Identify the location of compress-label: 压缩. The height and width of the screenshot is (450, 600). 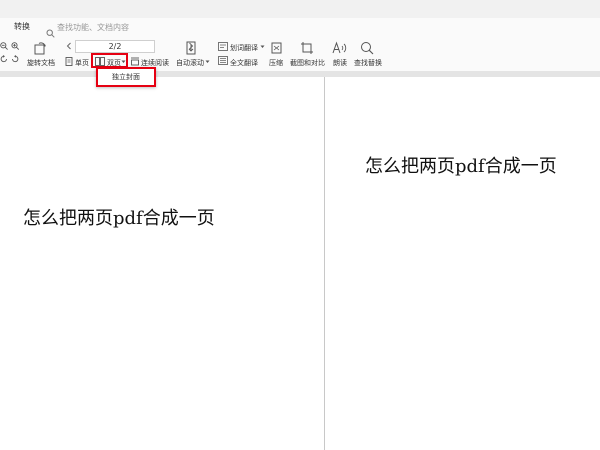
(276, 63).